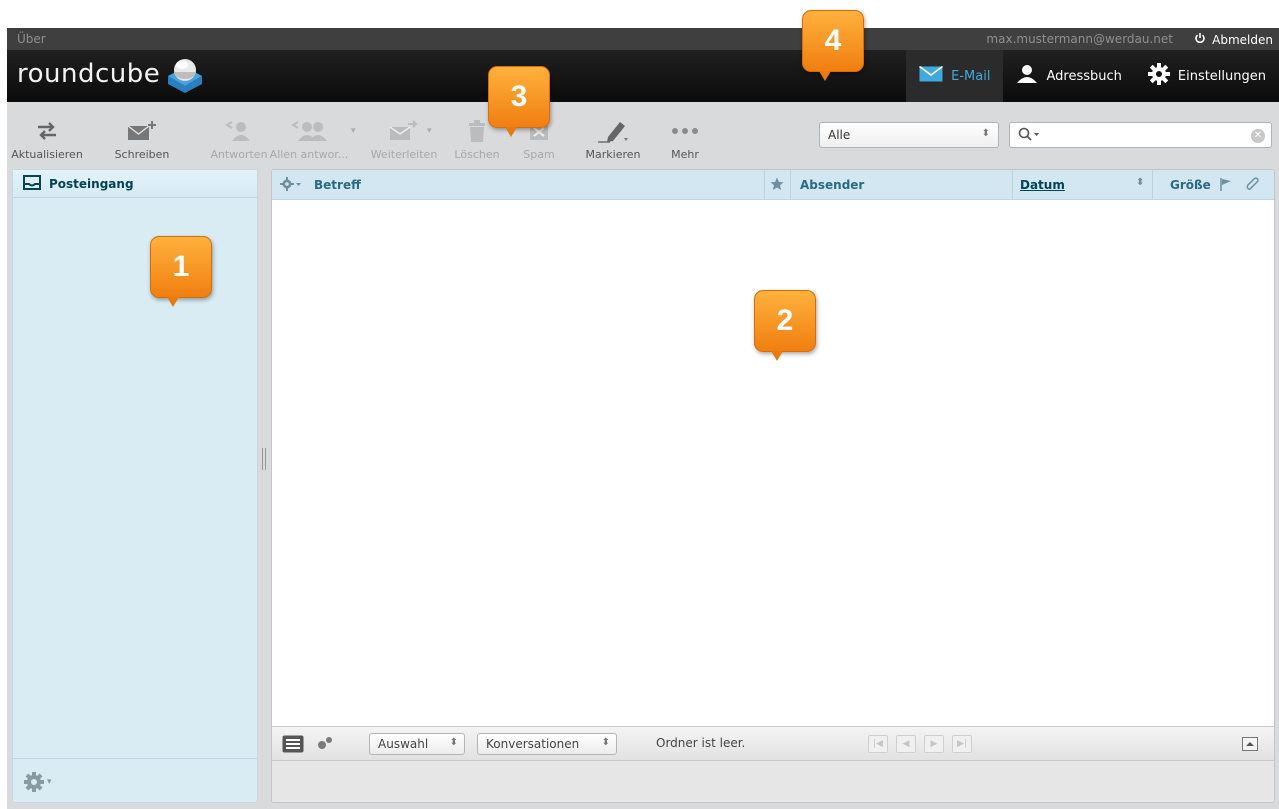 This screenshot has width=1279, height=809. I want to click on refresh-icon, so click(47, 131).